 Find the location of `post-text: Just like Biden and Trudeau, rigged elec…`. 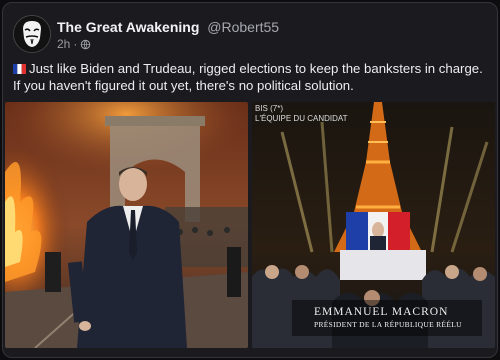

post-text: Just like Biden and Trudeau, rigged elec… is located at coordinates (248, 77).